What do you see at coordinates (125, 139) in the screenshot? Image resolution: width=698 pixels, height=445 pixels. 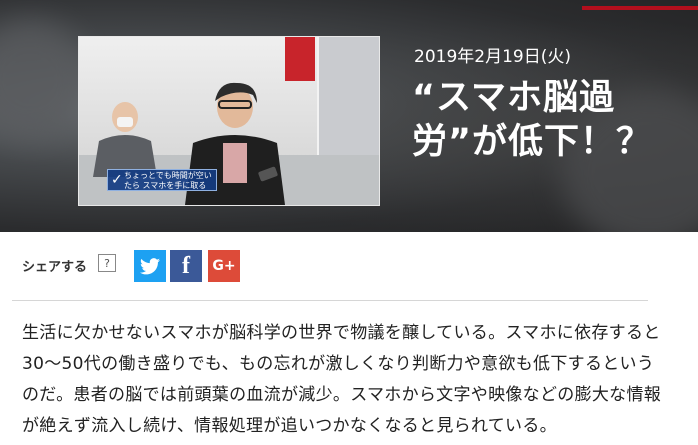 I see `thumbnail-person-left` at bounding box center [125, 139].